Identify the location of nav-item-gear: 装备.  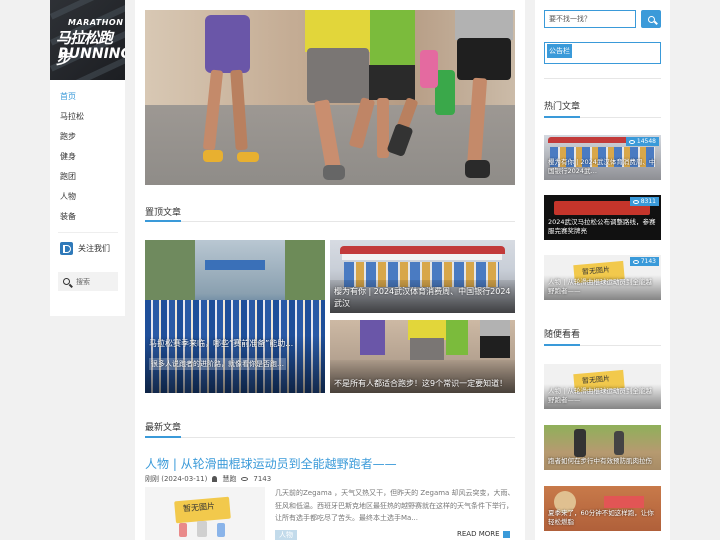
(68, 216).